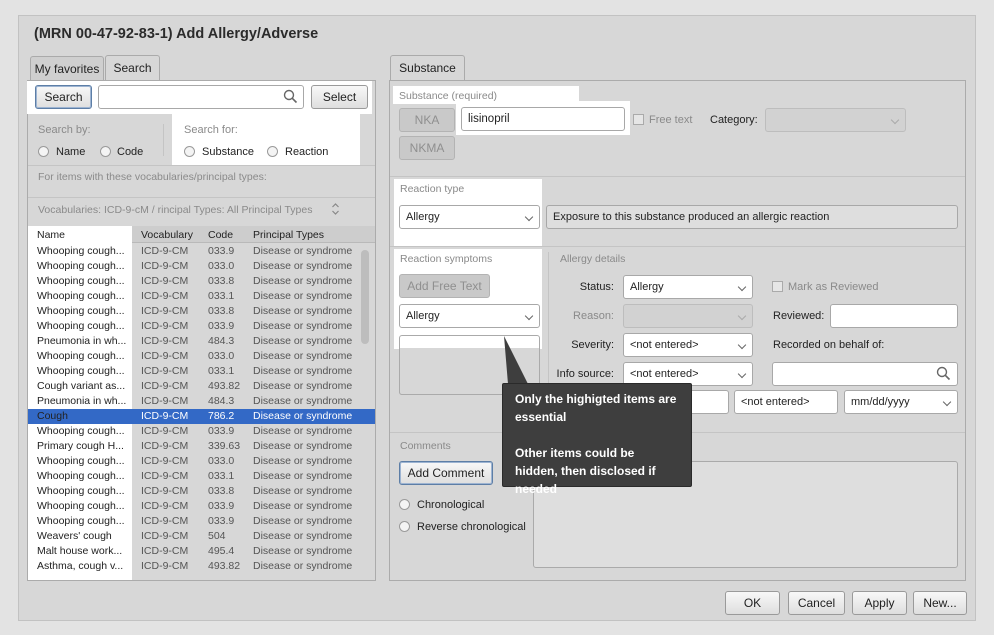 The image size is (994, 635). Describe the element at coordinates (593, 259) in the screenshot. I see `allergy-details-label: Allergy details` at that location.